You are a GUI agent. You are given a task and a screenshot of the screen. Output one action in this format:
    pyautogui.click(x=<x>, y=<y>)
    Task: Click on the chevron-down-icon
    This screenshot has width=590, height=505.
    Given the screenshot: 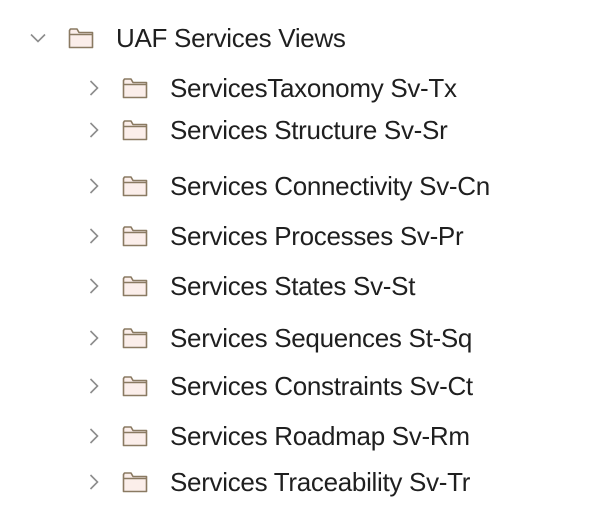 What is the action you would take?
    pyautogui.click(x=38, y=38)
    